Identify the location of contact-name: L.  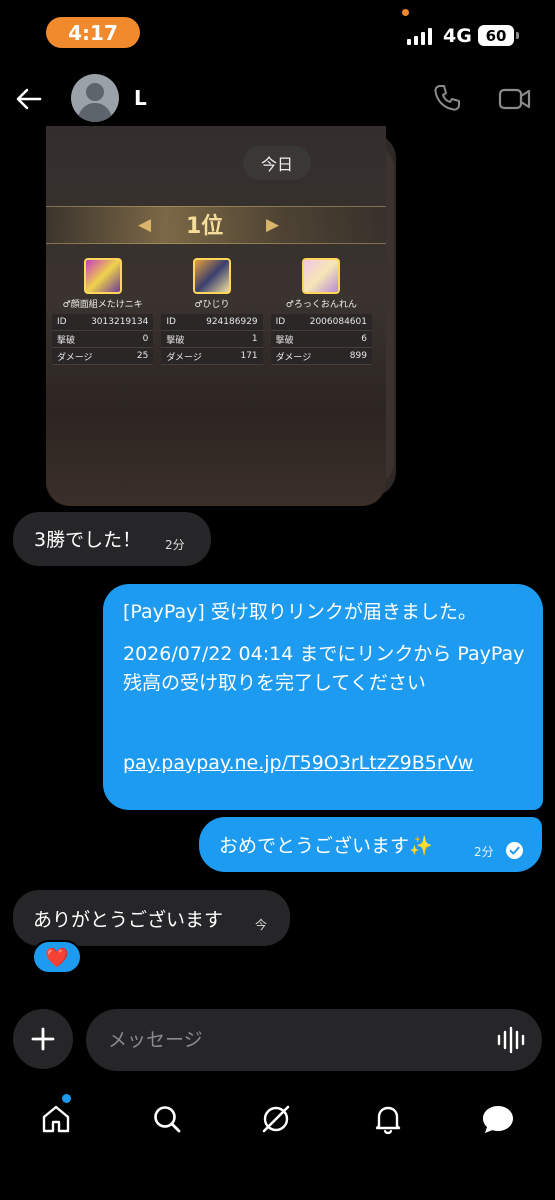
(140, 98).